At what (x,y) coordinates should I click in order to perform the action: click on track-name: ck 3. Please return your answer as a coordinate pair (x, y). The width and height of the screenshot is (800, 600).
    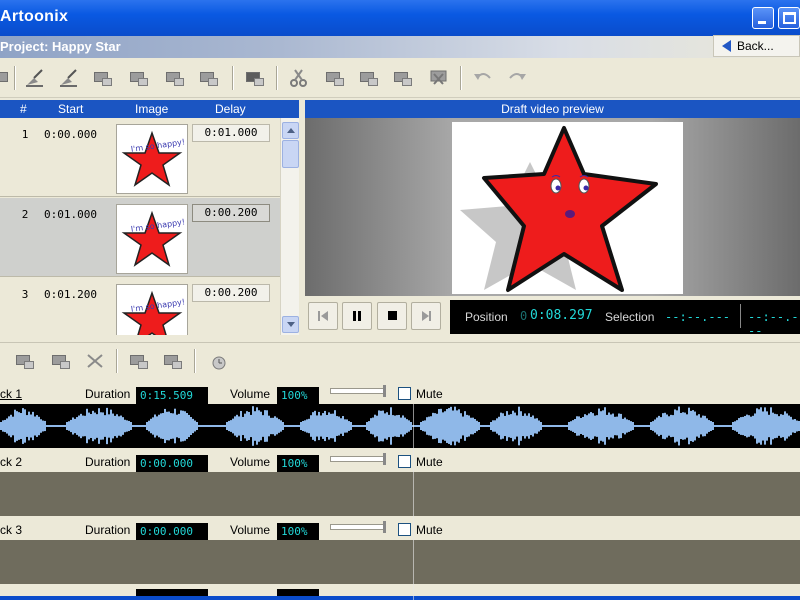
    Looking at the image, I should click on (11, 530).